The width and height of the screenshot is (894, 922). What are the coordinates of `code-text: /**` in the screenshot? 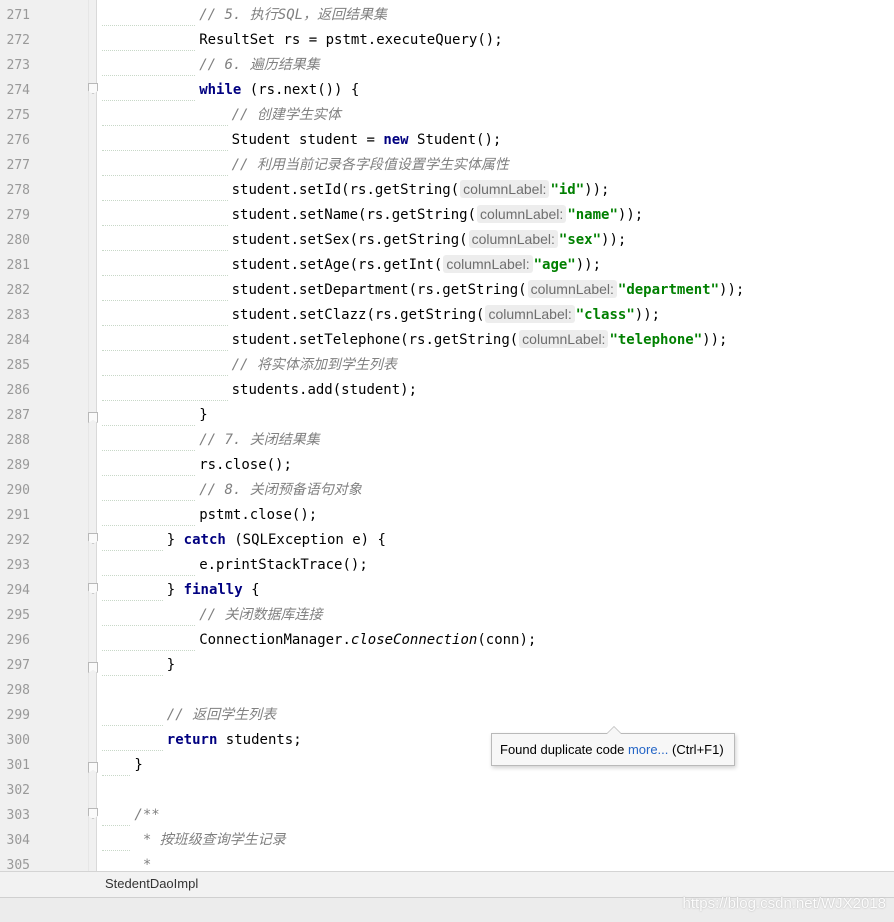 It's located at (146, 815).